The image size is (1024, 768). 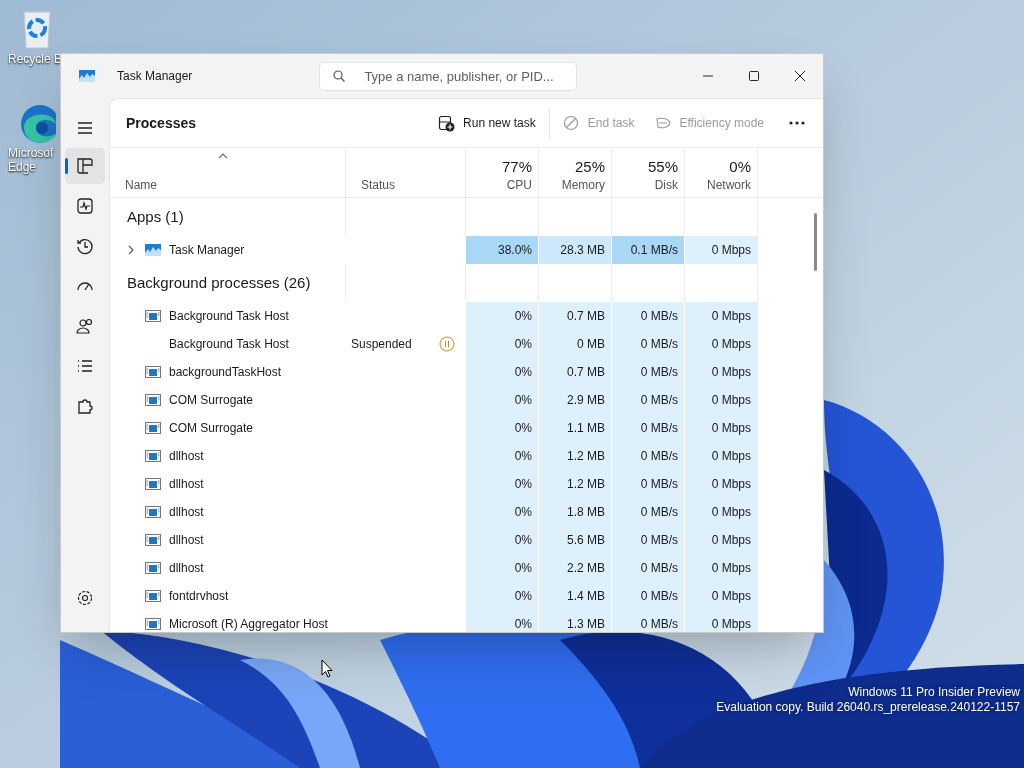 What do you see at coordinates (501, 250) in the screenshot?
I see `table-cell: 38.0%` at bounding box center [501, 250].